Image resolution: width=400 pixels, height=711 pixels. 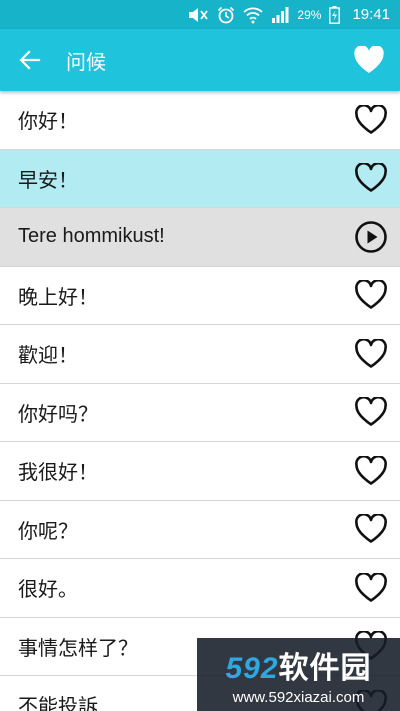 I want to click on phrase-text: 你呢？, so click(x=48, y=530).